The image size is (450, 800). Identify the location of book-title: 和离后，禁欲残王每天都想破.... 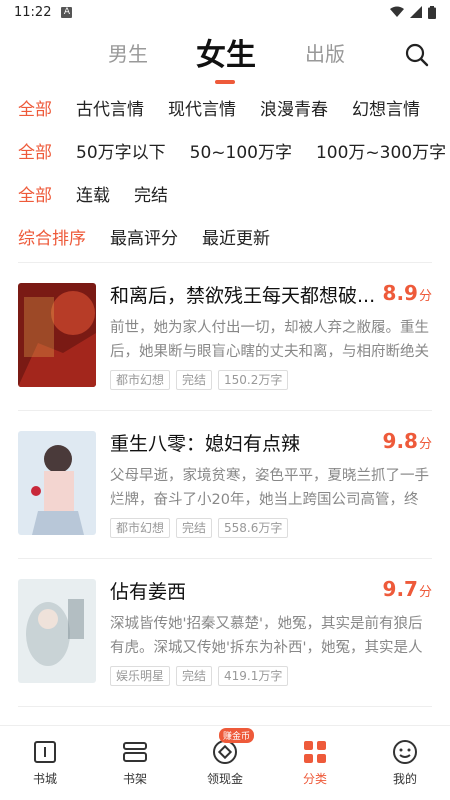
(244, 294).